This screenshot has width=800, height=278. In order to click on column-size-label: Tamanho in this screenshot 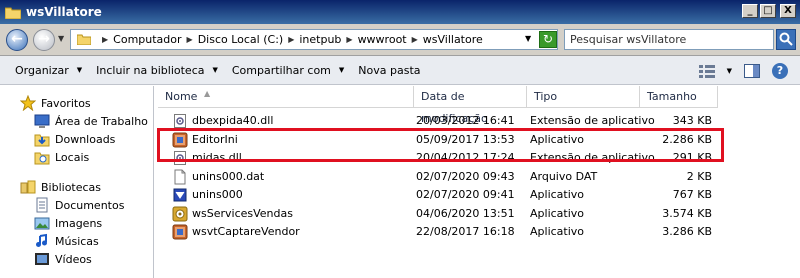, I will do `click(672, 96)`.